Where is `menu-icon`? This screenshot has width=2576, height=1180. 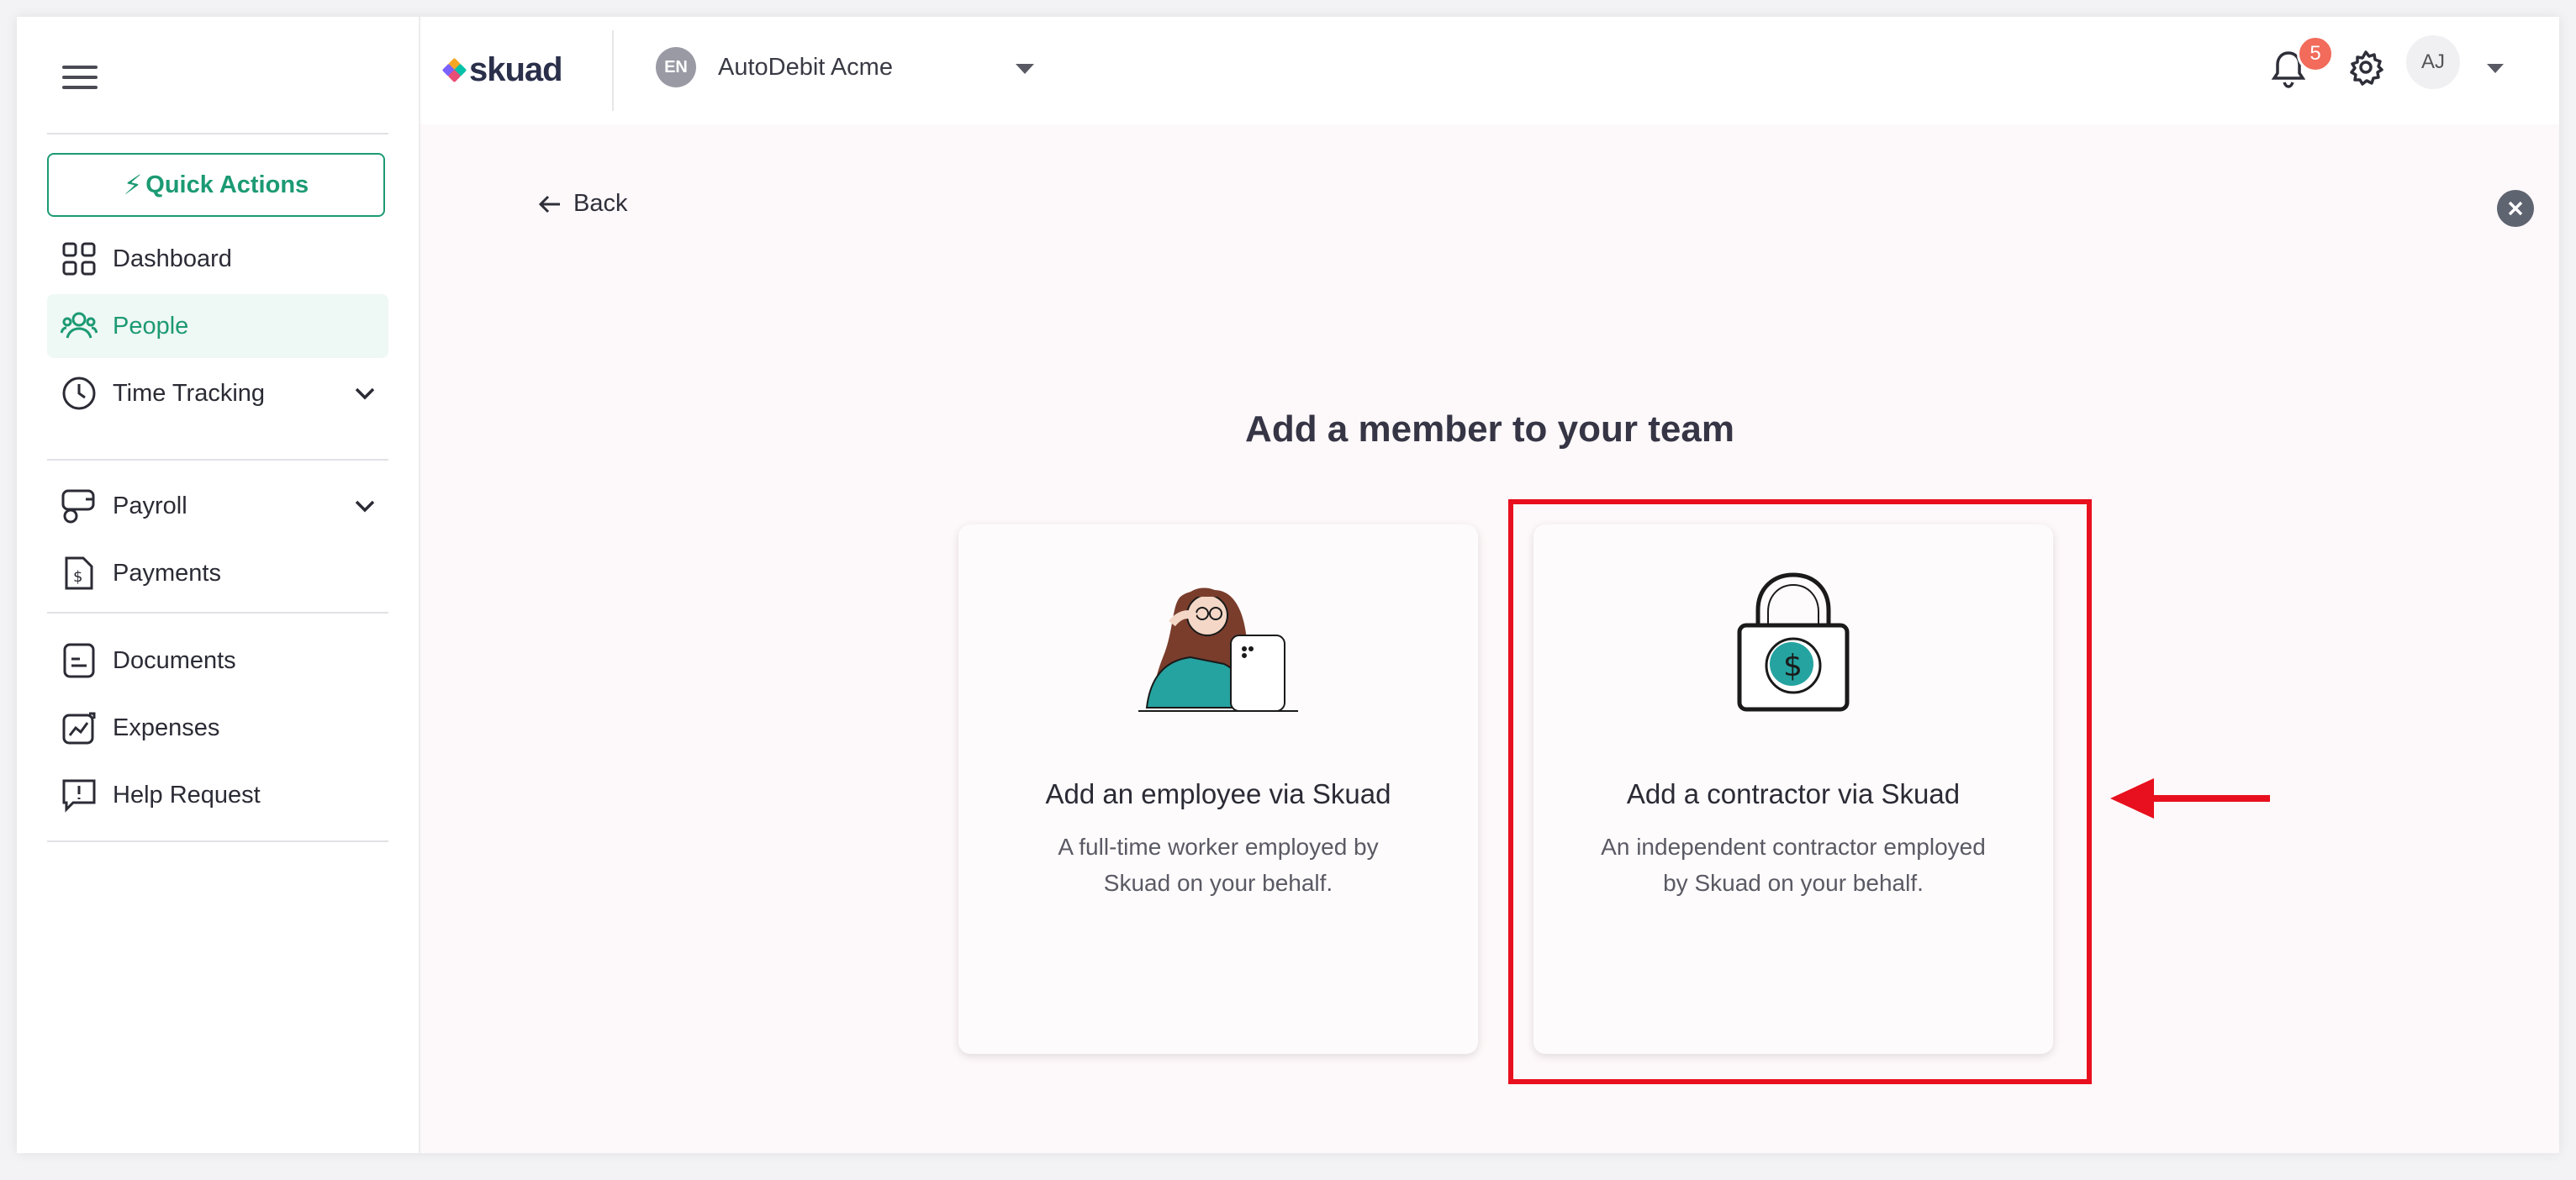
menu-icon is located at coordinates (80, 81).